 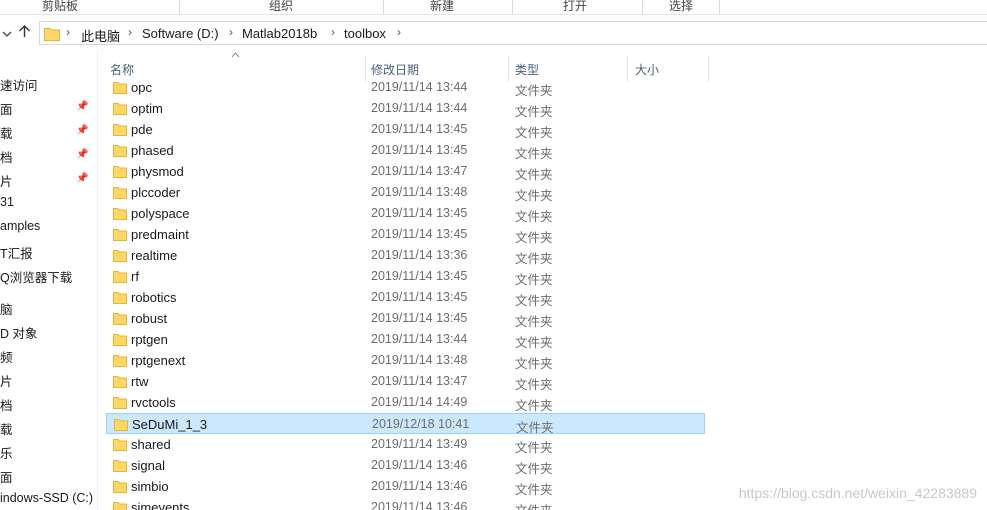 What do you see at coordinates (405, 360) in the screenshot?
I see `file-row: rptgenext 2019/11/14 13:48 文件夹` at bounding box center [405, 360].